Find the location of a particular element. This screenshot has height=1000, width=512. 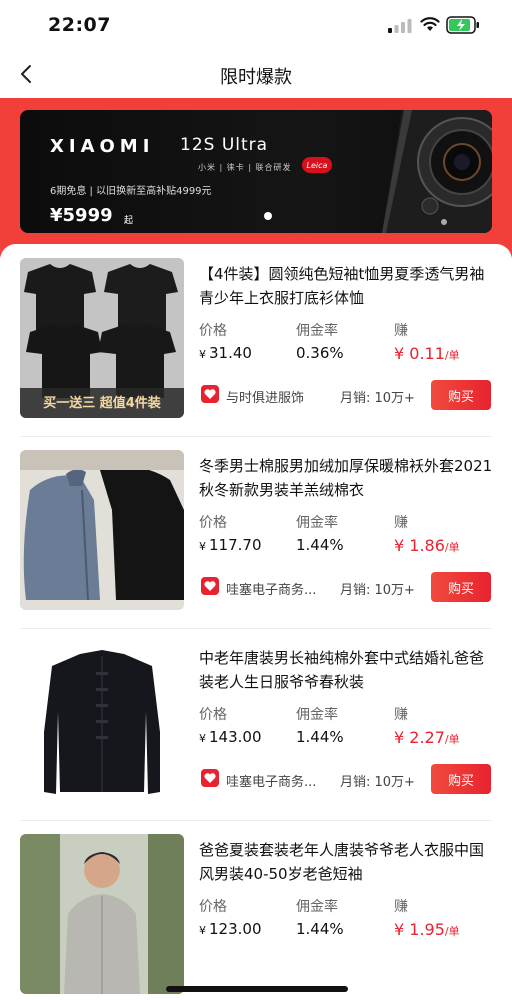

man-portrait-image is located at coordinates (102, 914).